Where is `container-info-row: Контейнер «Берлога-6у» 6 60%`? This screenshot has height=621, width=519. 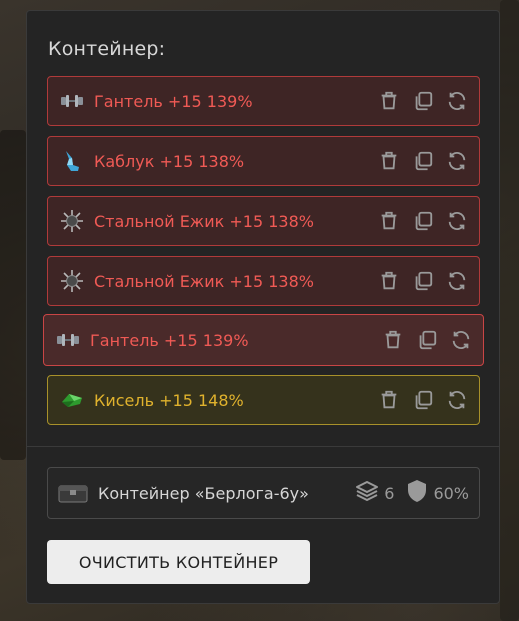 container-info-row: Контейнер «Берлога-6у» 6 60% is located at coordinates (263, 493).